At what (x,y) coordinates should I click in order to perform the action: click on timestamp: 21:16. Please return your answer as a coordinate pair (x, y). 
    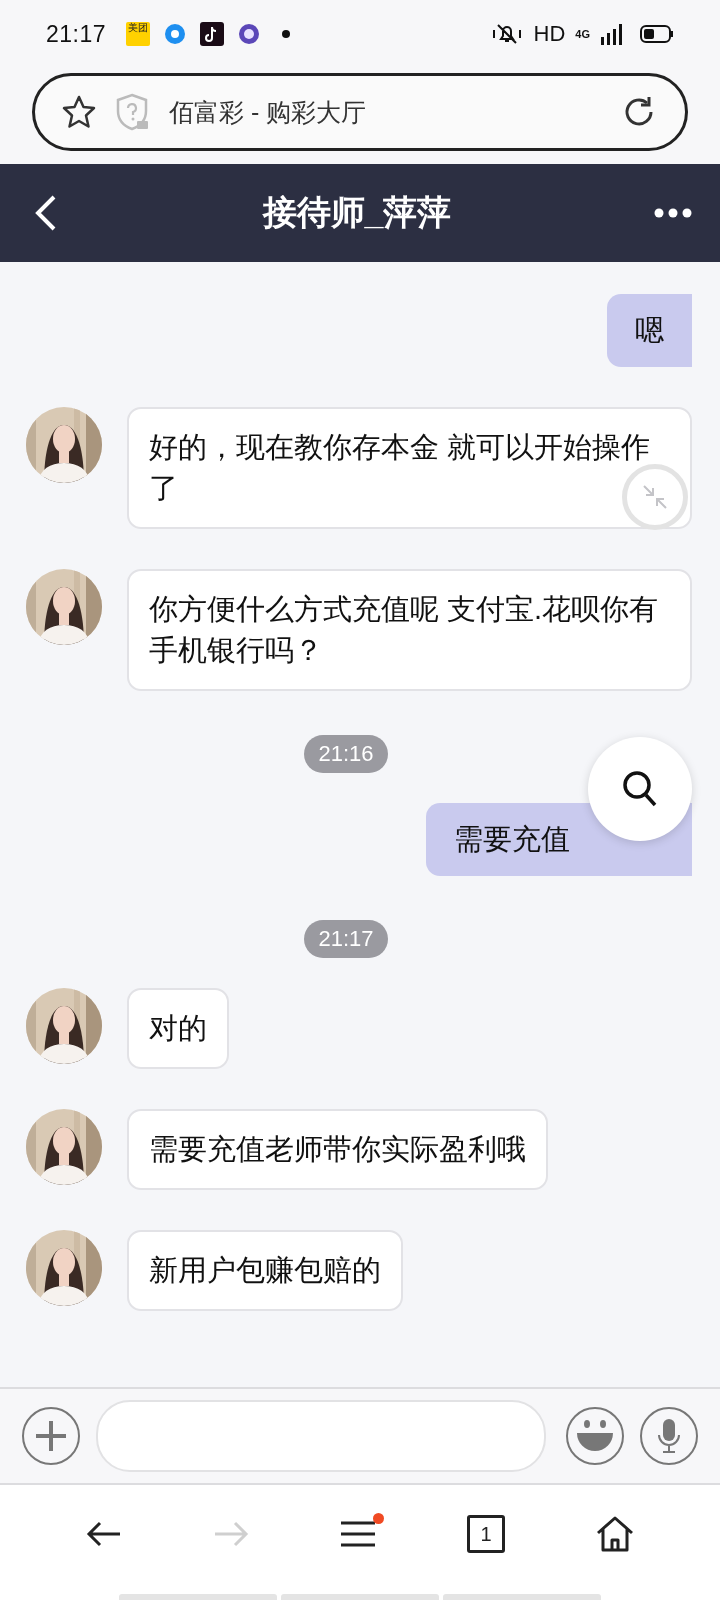
    Looking at the image, I should click on (346, 754).